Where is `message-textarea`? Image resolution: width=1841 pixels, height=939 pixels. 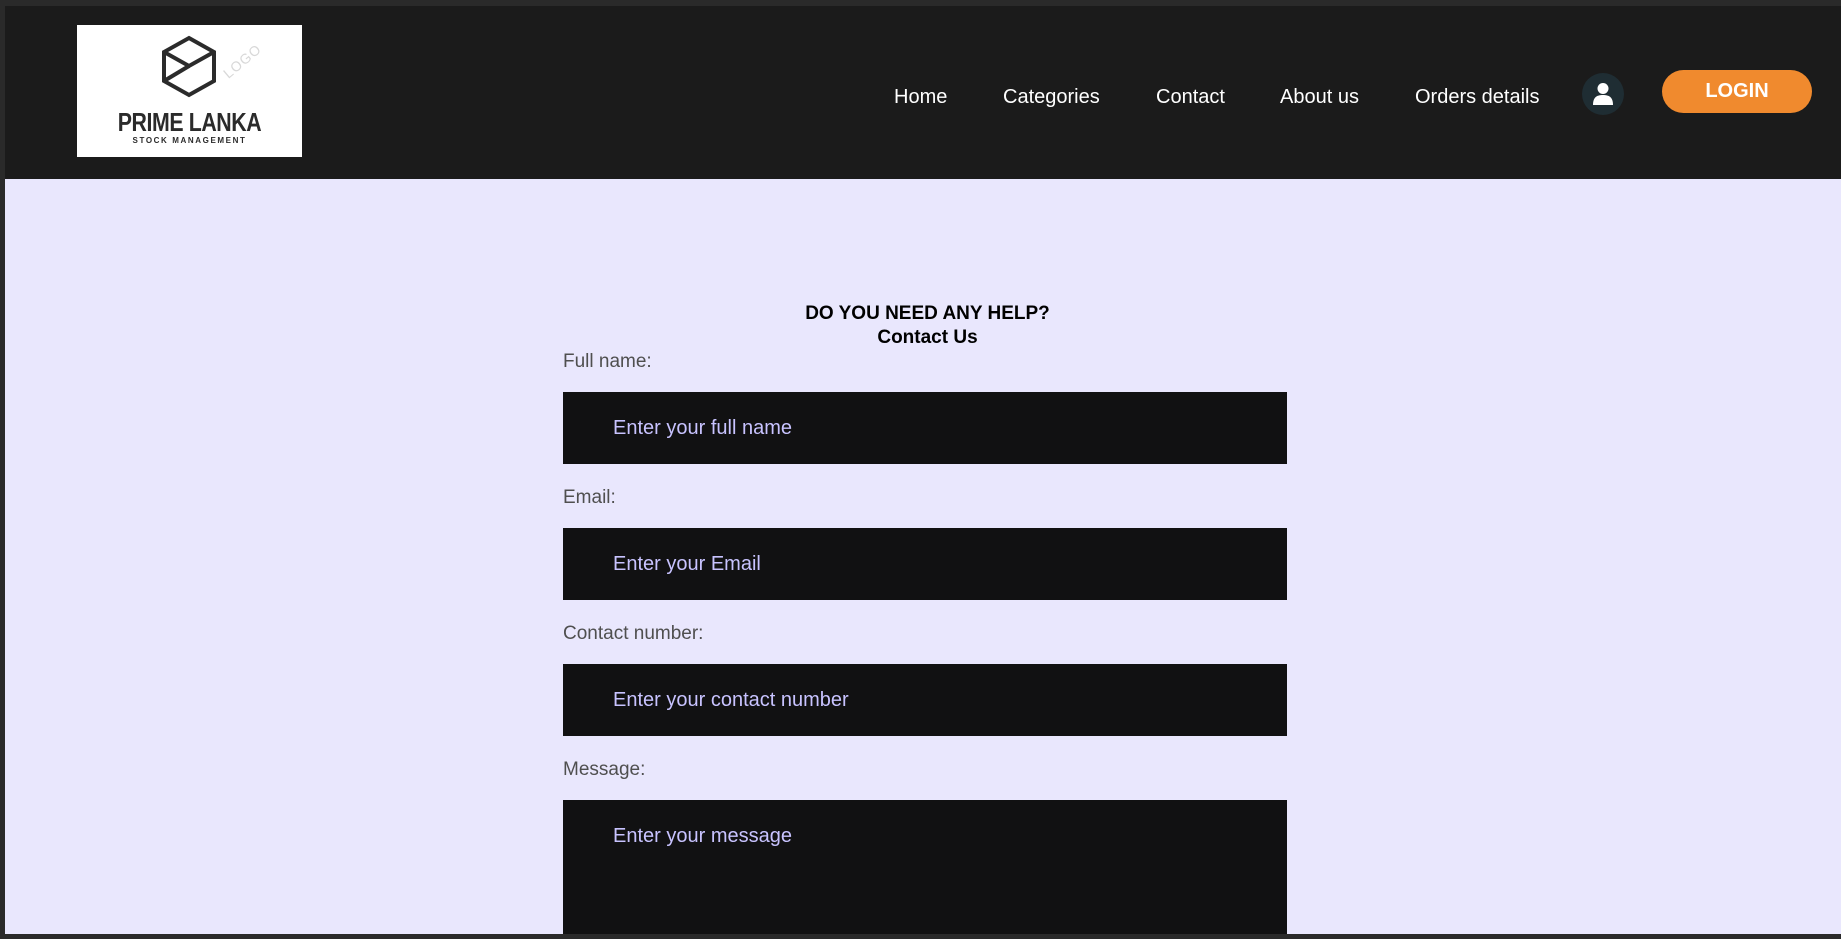 message-textarea is located at coordinates (925, 867).